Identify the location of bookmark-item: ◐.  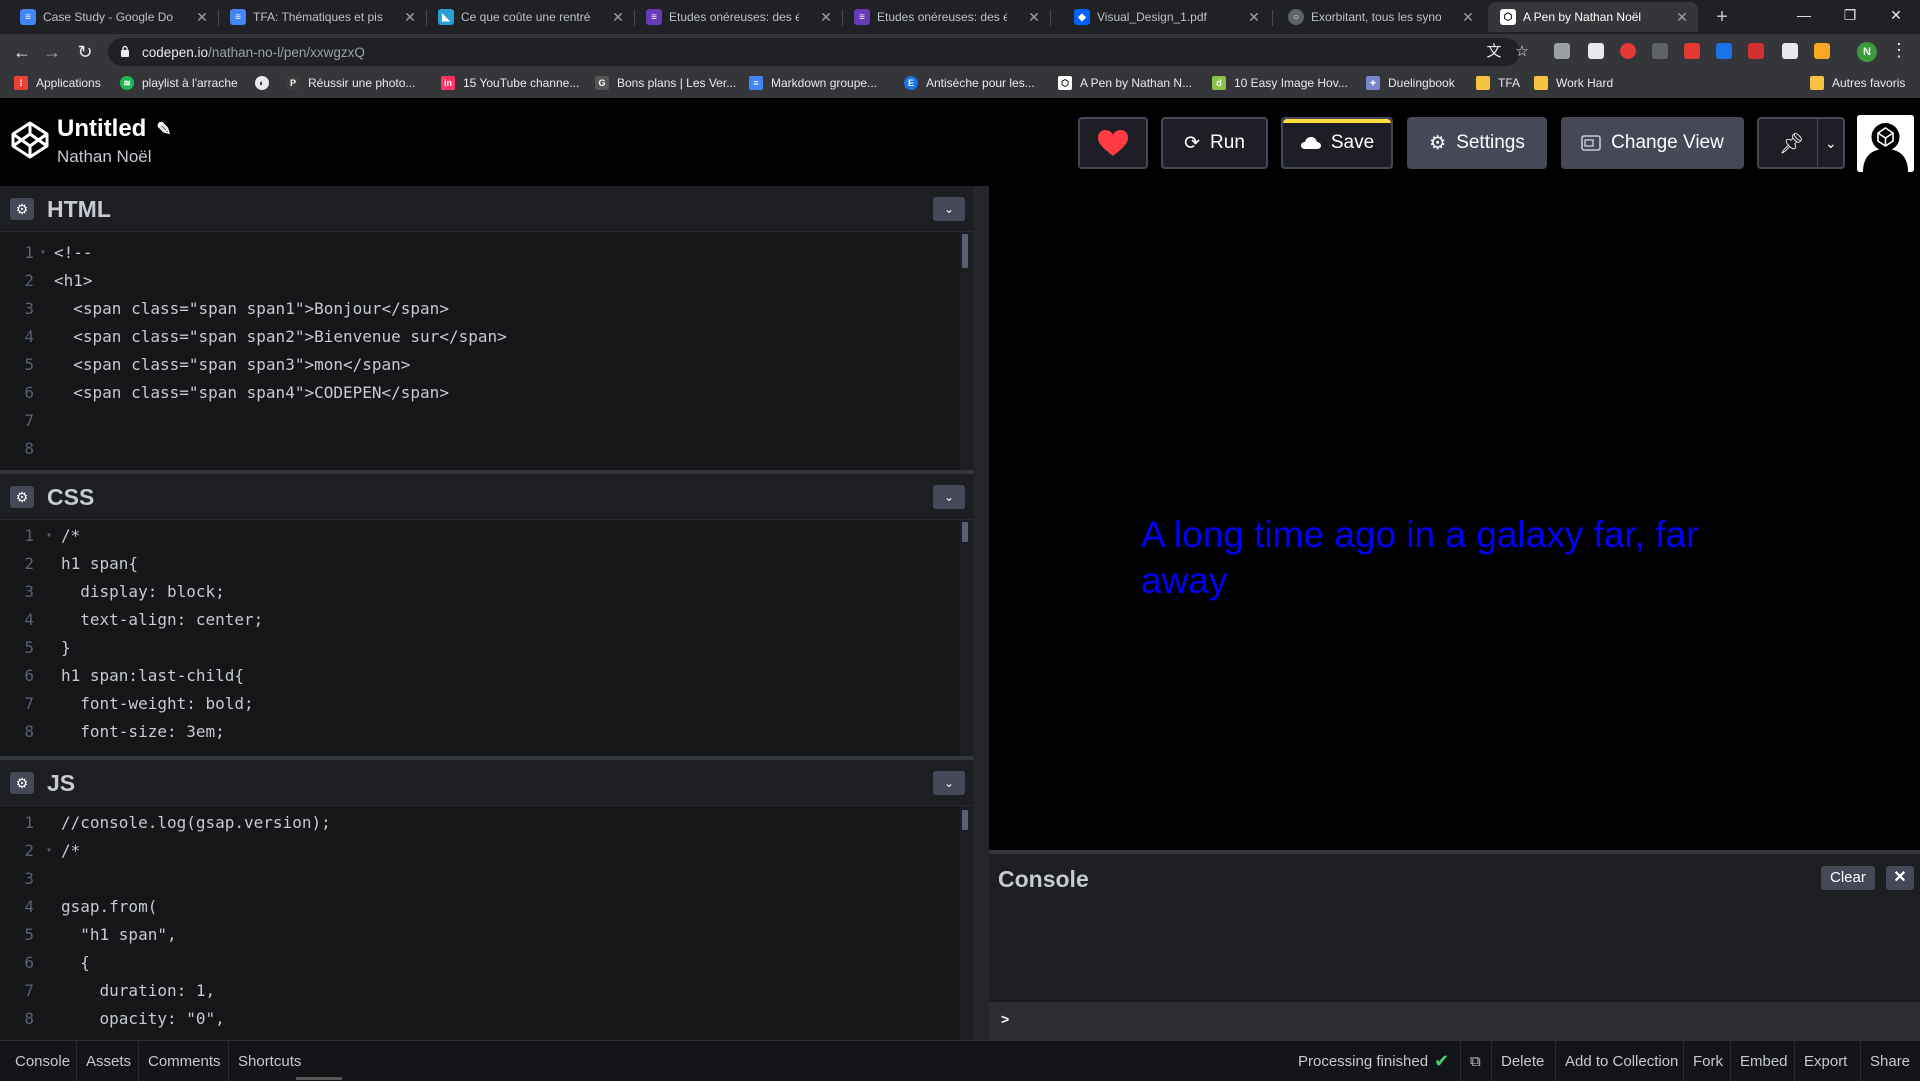
(266, 83).